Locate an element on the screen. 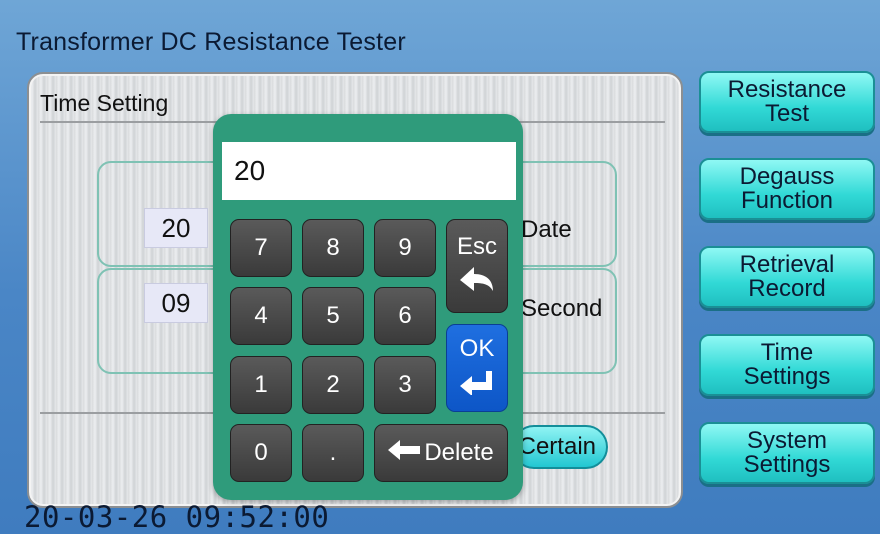 This screenshot has height=534, width=880. nav-degauss-function: Degauss Function is located at coordinates (787, 189).